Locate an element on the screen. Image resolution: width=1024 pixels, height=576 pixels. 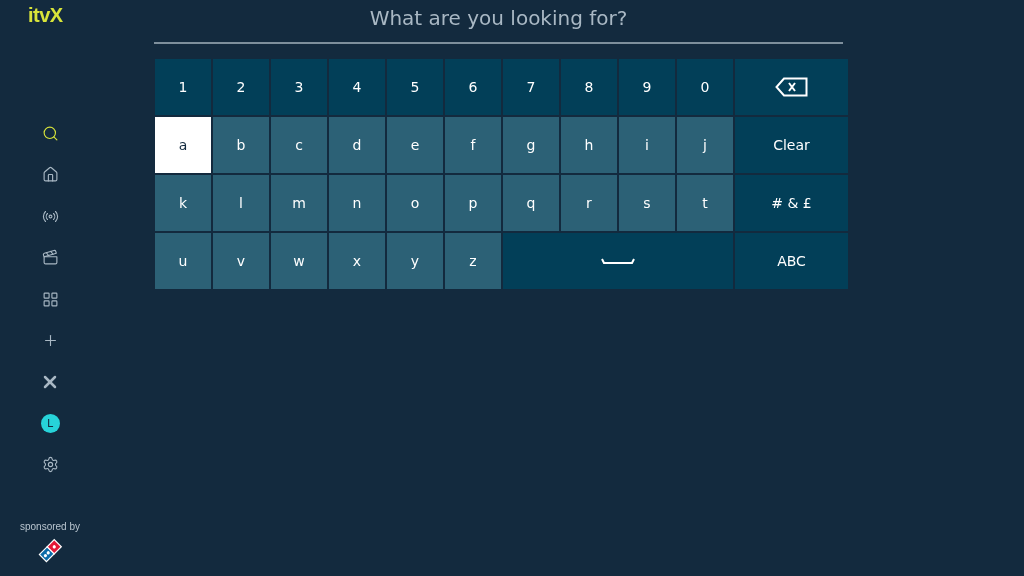
keyboard-key: 5 is located at coordinates (415, 87).